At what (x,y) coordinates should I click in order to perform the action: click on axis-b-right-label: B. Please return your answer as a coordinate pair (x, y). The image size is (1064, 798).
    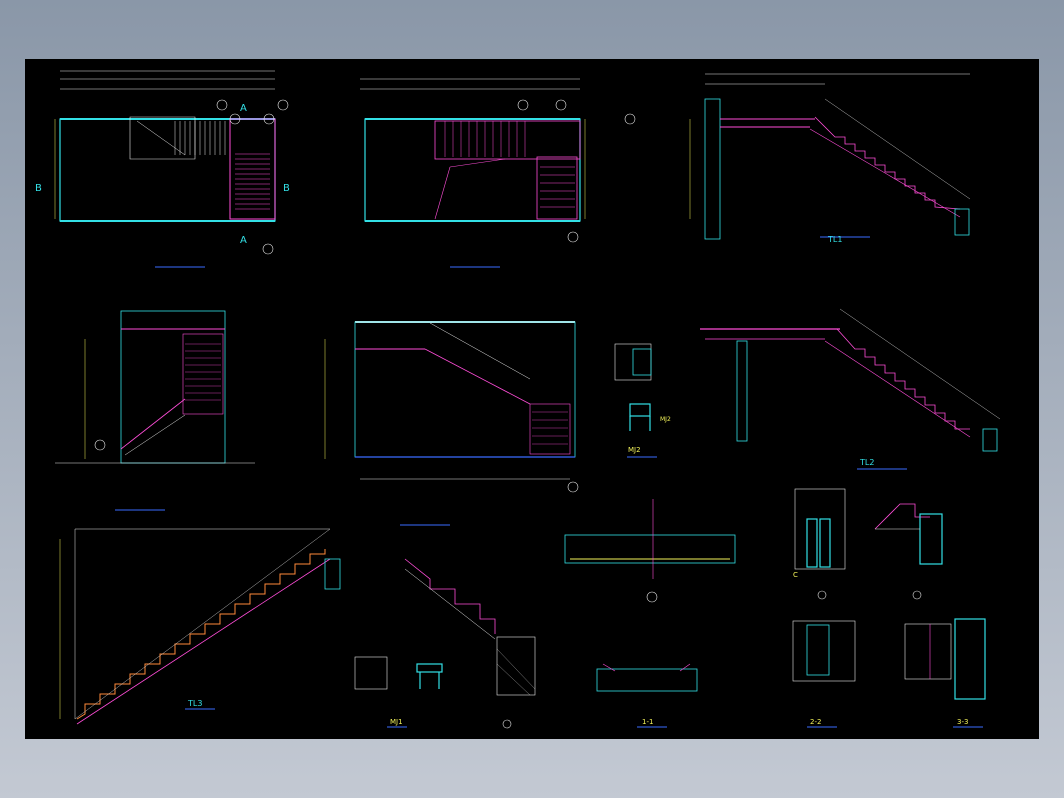
    Looking at the image, I should click on (286, 188).